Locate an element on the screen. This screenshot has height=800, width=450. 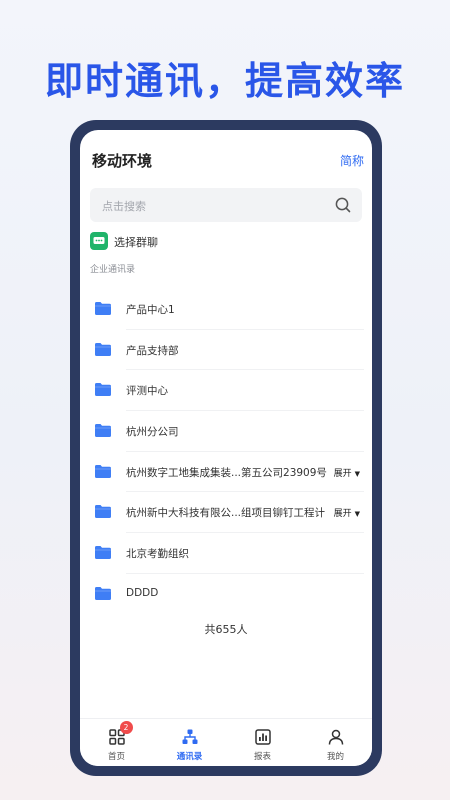
tab-3: 我的 is located at coordinates (335, 742).